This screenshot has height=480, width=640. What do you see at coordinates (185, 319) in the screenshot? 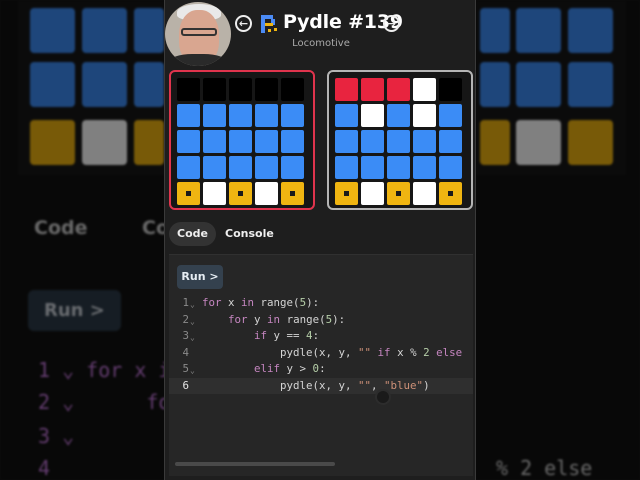
I see `line-number: 2` at bounding box center [185, 319].